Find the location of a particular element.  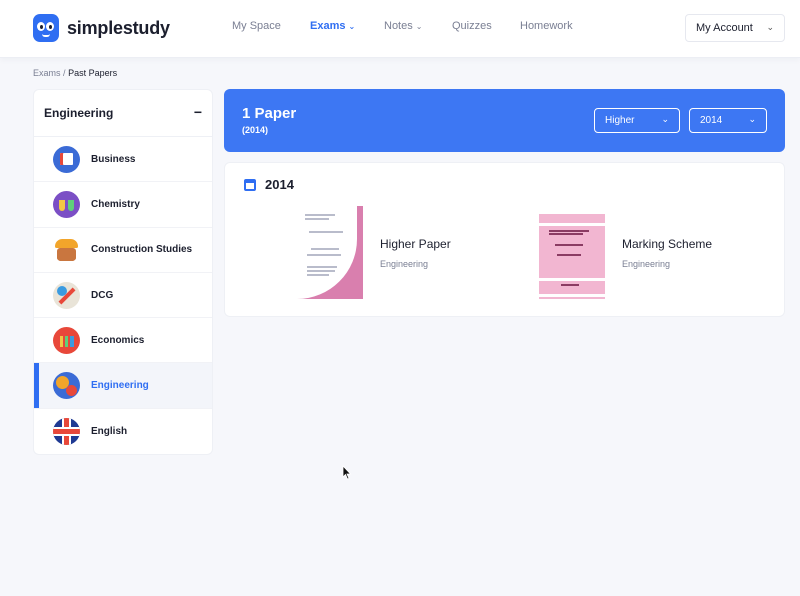

sidebar-item-label: Engineering is located at coordinates (120, 386).